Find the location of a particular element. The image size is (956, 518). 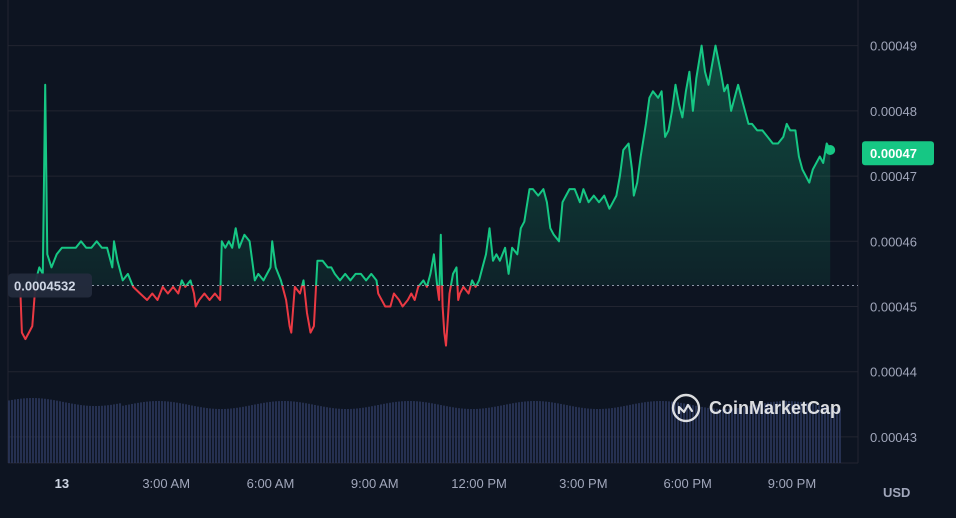

open-price-badge: 0.0004532 is located at coordinates (50, 285).